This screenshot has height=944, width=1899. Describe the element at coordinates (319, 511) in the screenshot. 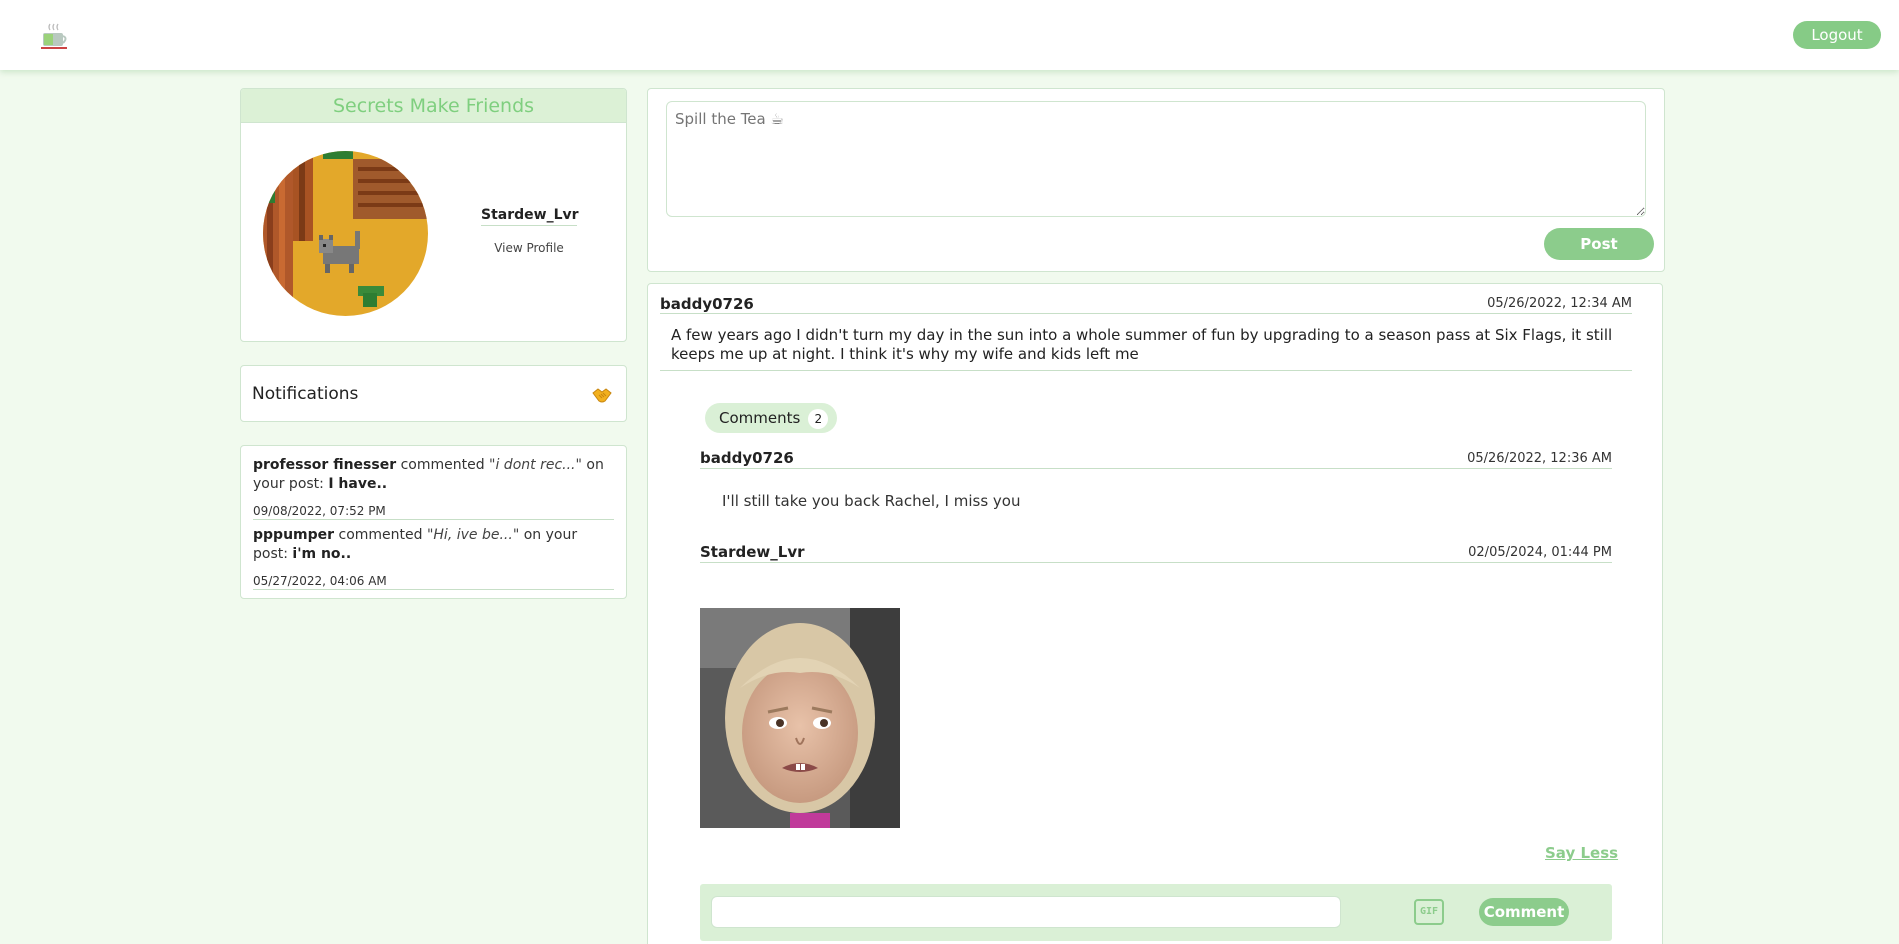

I see `notification-time: 09/08/2022, 07:52 PM` at that location.